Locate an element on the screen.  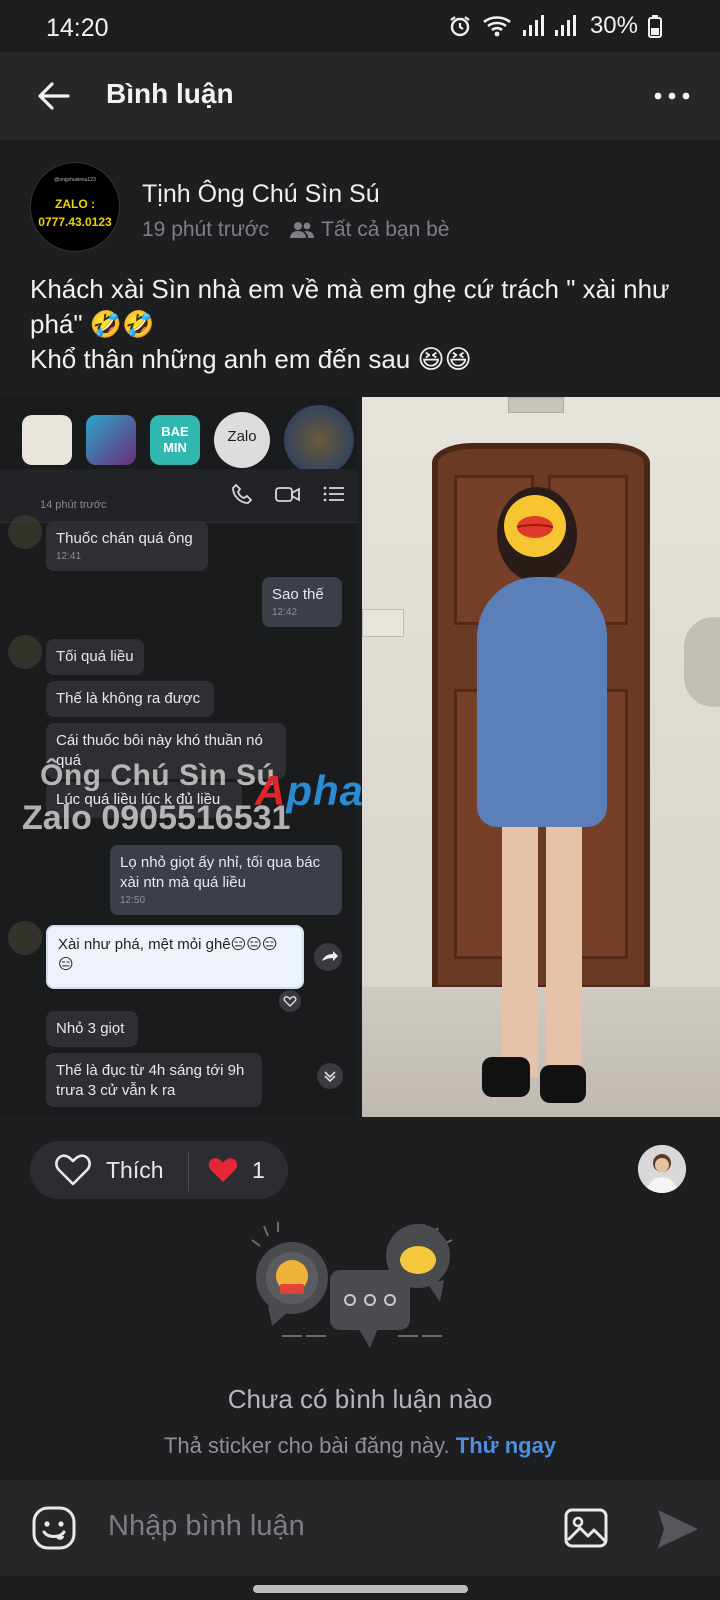
more-dots-icon is located at coordinates (672, 96).